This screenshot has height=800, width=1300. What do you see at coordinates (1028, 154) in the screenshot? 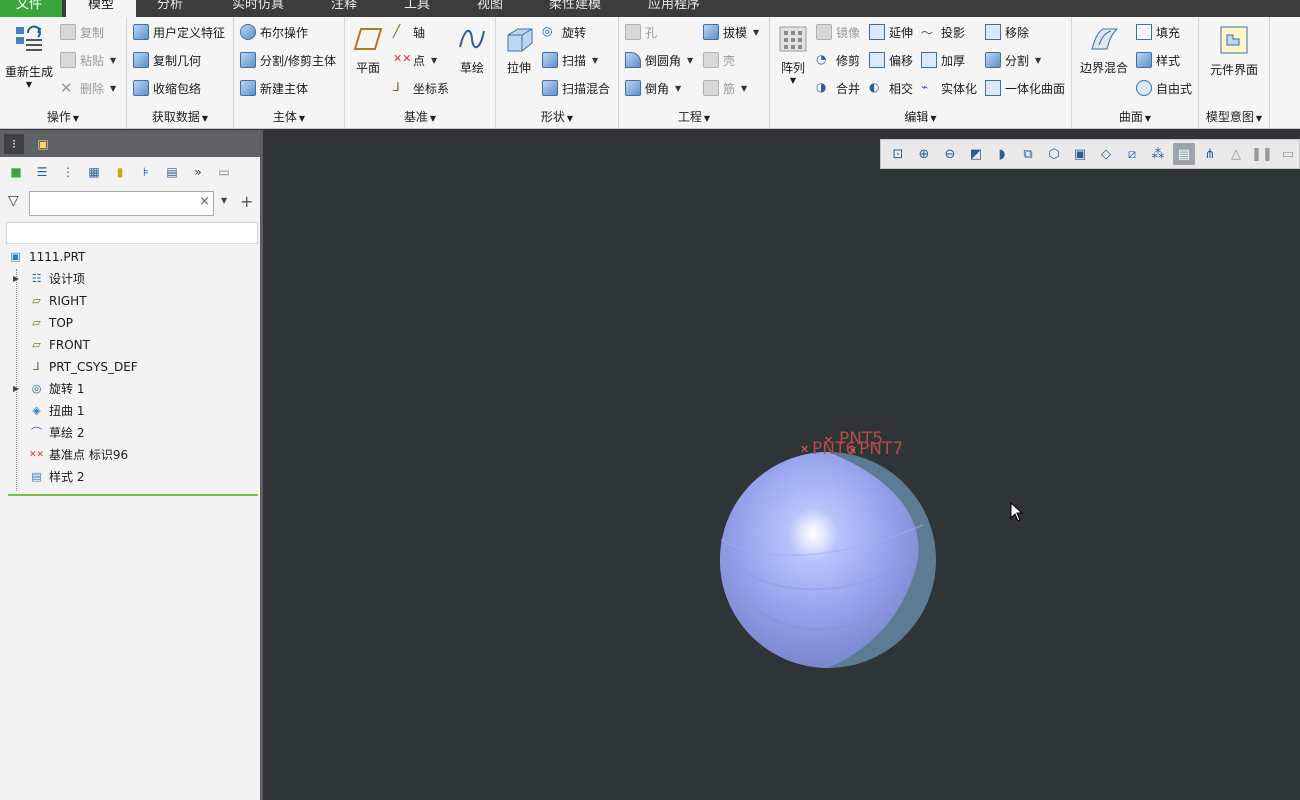
I see `saved-orientations-icon: ⧉` at bounding box center [1028, 154].